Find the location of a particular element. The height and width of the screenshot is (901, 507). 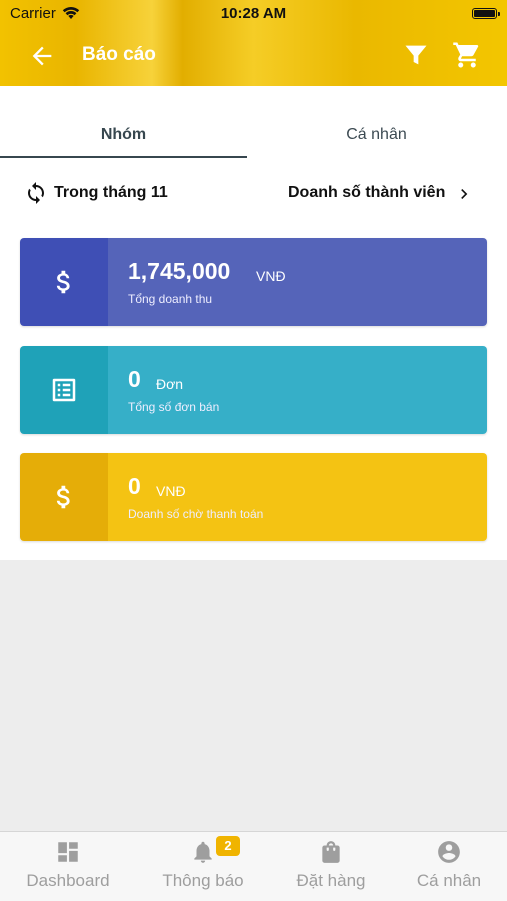

filter-icon is located at coordinates (416, 55).